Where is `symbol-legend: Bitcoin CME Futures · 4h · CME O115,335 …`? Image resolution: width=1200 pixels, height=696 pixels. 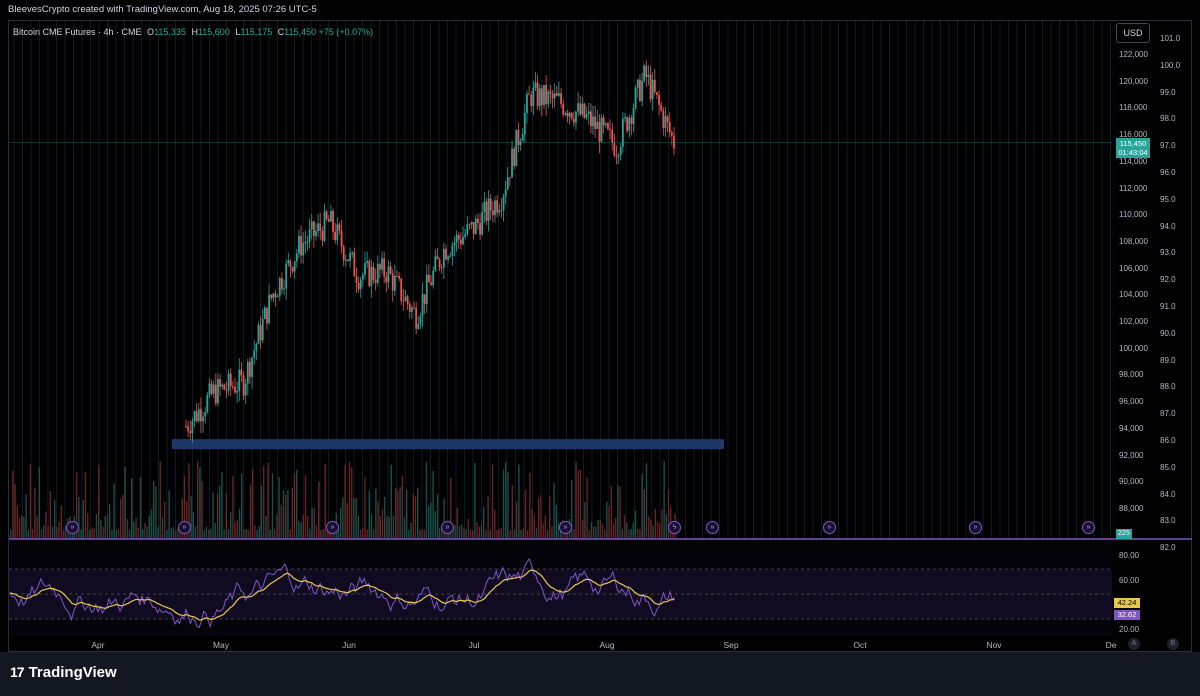 symbol-legend: Bitcoin CME Futures · 4h · CME O115,335 … is located at coordinates (193, 32).